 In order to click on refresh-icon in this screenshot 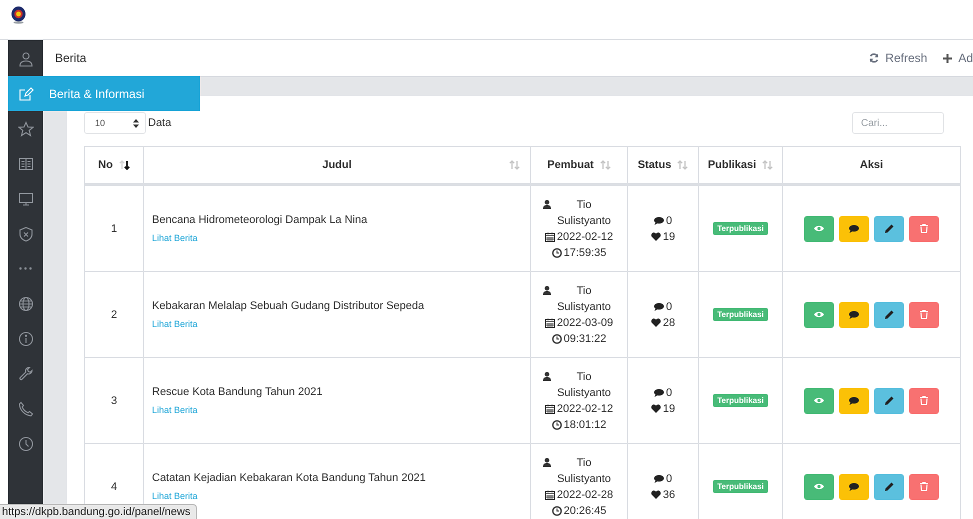, I will do `click(874, 58)`.